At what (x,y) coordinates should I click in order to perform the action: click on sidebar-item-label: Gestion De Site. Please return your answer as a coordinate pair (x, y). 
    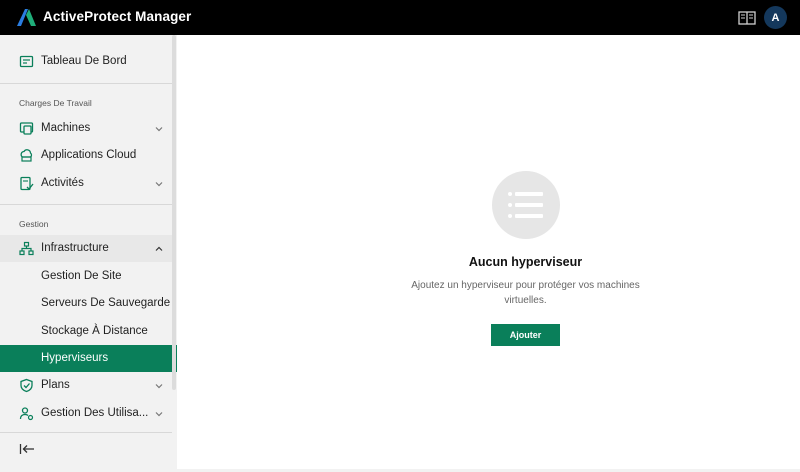
    Looking at the image, I should click on (81, 276).